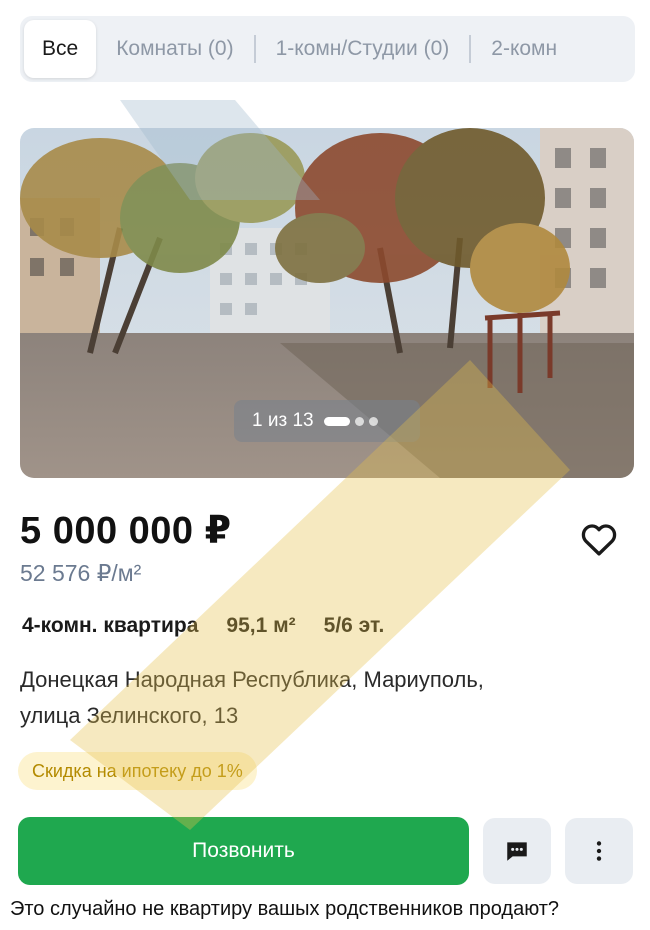 This screenshot has height=930, width=650. I want to click on photo-pagination-dots, so click(350, 421).